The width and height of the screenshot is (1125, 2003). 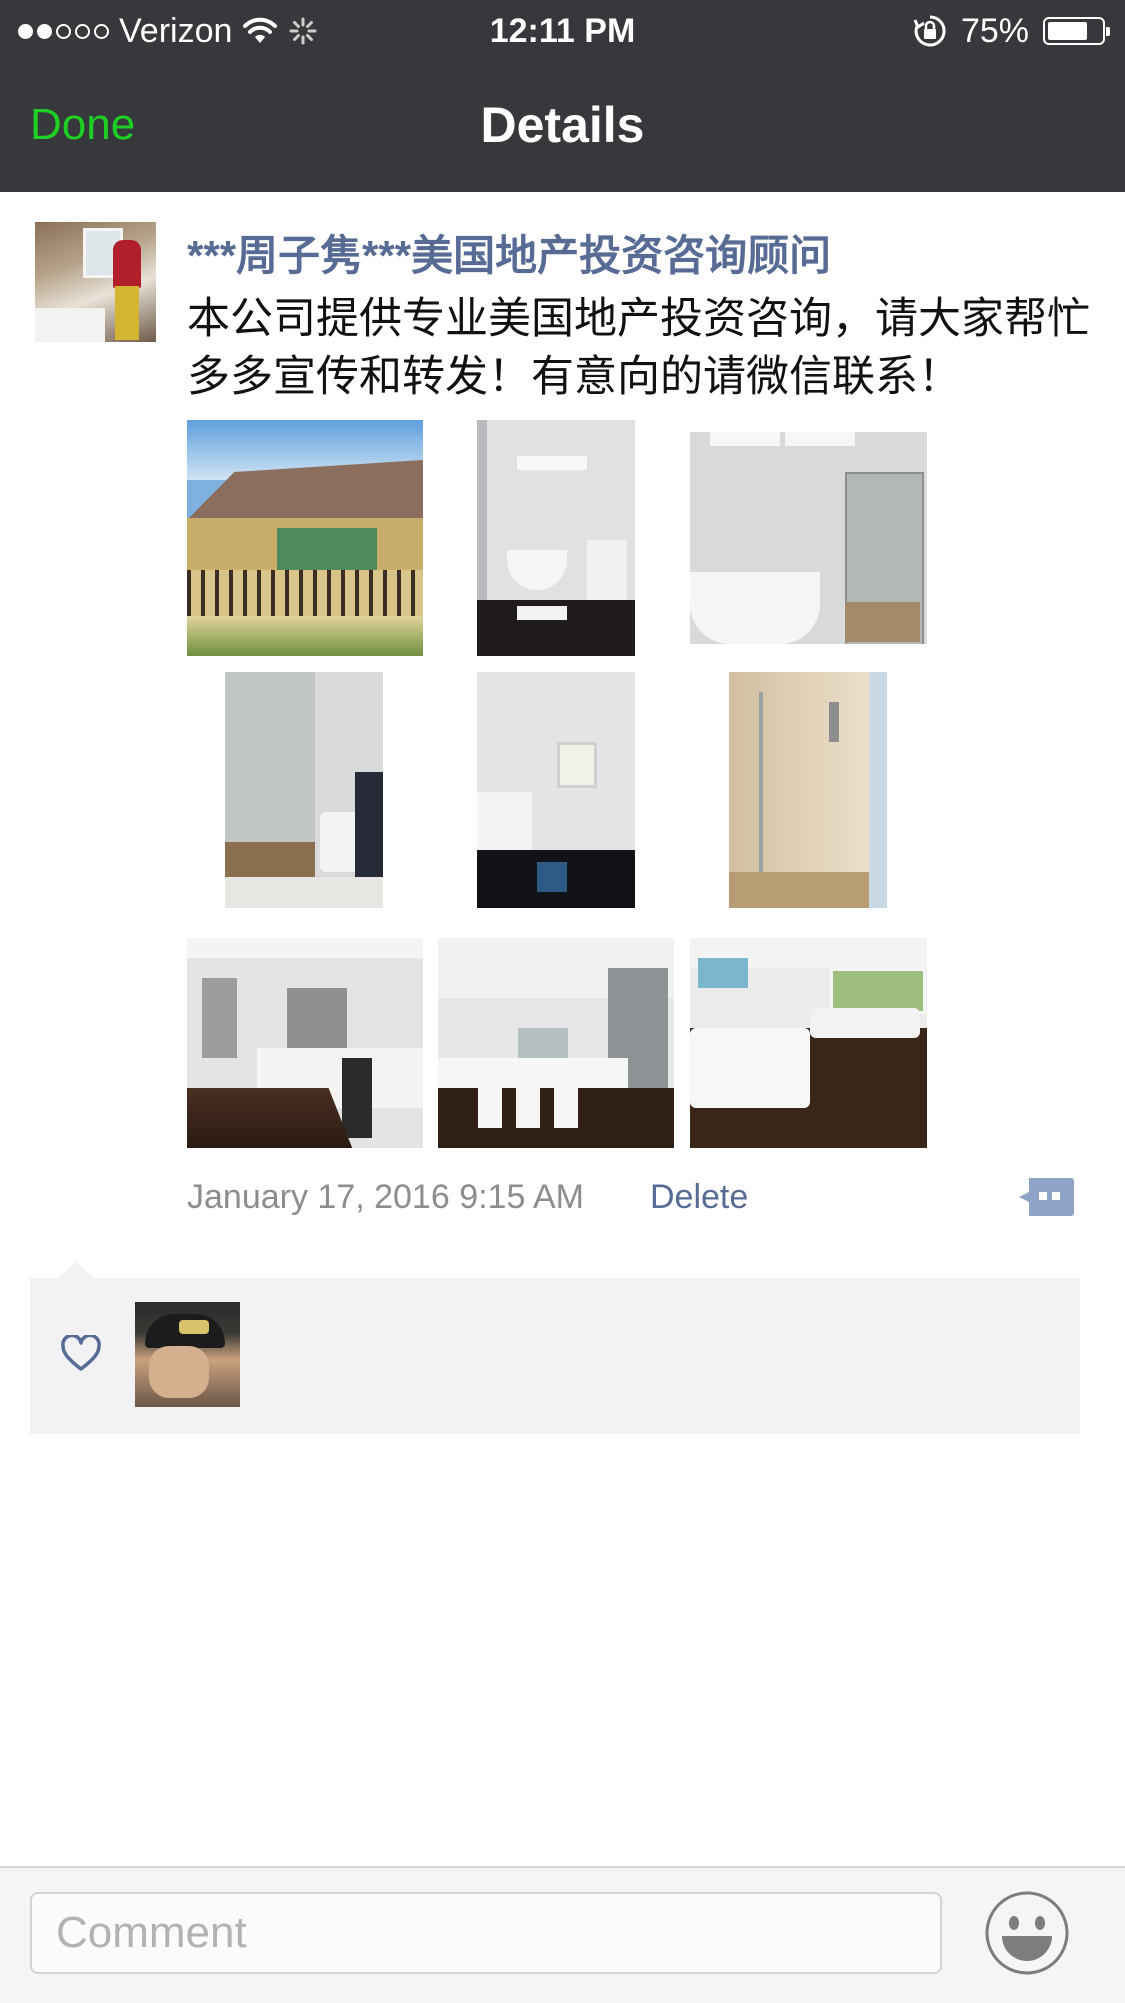 What do you see at coordinates (304, 790) in the screenshot?
I see `photo-shower-toilet` at bounding box center [304, 790].